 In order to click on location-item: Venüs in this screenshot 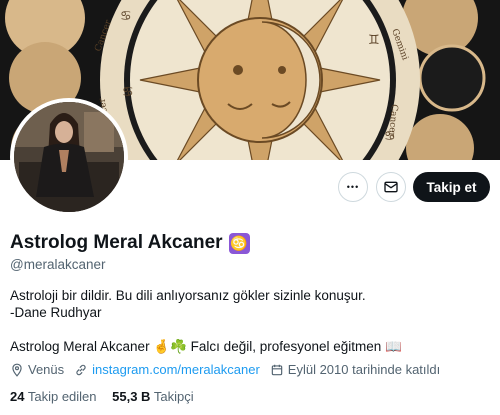, I will do `click(37, 369)`.